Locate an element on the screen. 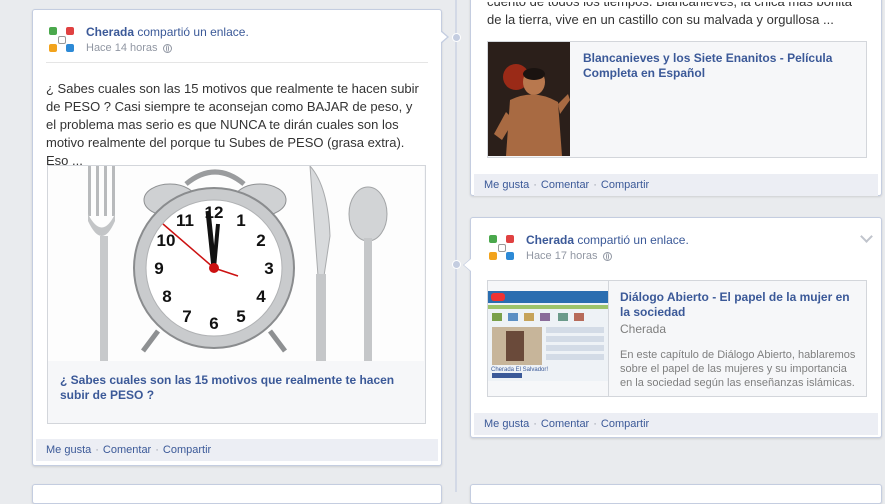 Image resolution: width=885 pixels, height=504 pixels. post-time: Hace 17 horas is located at coordinates (562, 256).